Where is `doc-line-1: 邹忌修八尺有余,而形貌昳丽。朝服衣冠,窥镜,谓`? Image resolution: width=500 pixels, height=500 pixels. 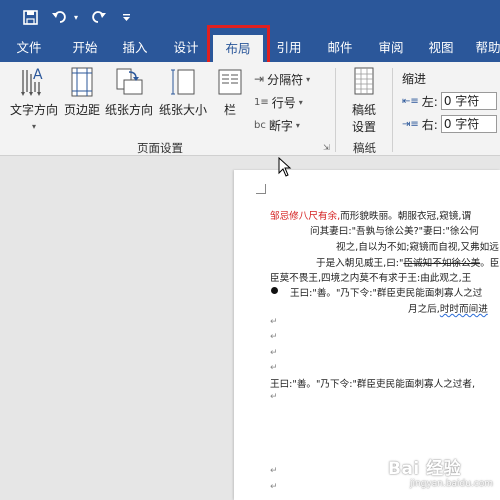 doc-line-1: 邹忌修八尺有余,而形貌昳丽。朝服衣冠,窥镜,谓 is located at coordinates (370, 215).